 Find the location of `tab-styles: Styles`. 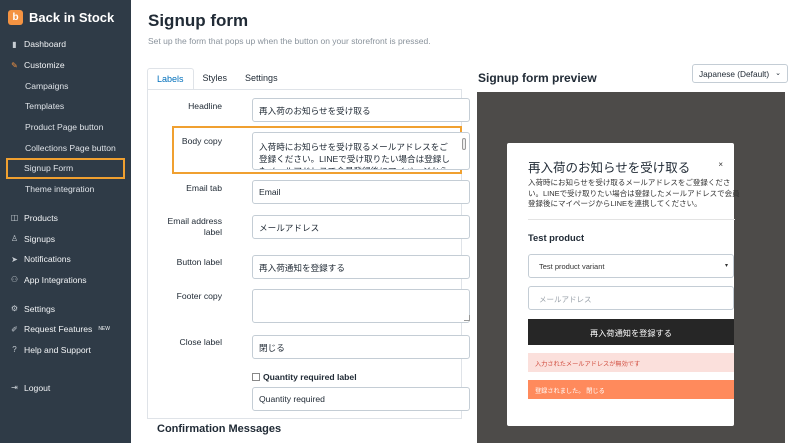

tab-styles: Styles is located at coordinates (215, 79).